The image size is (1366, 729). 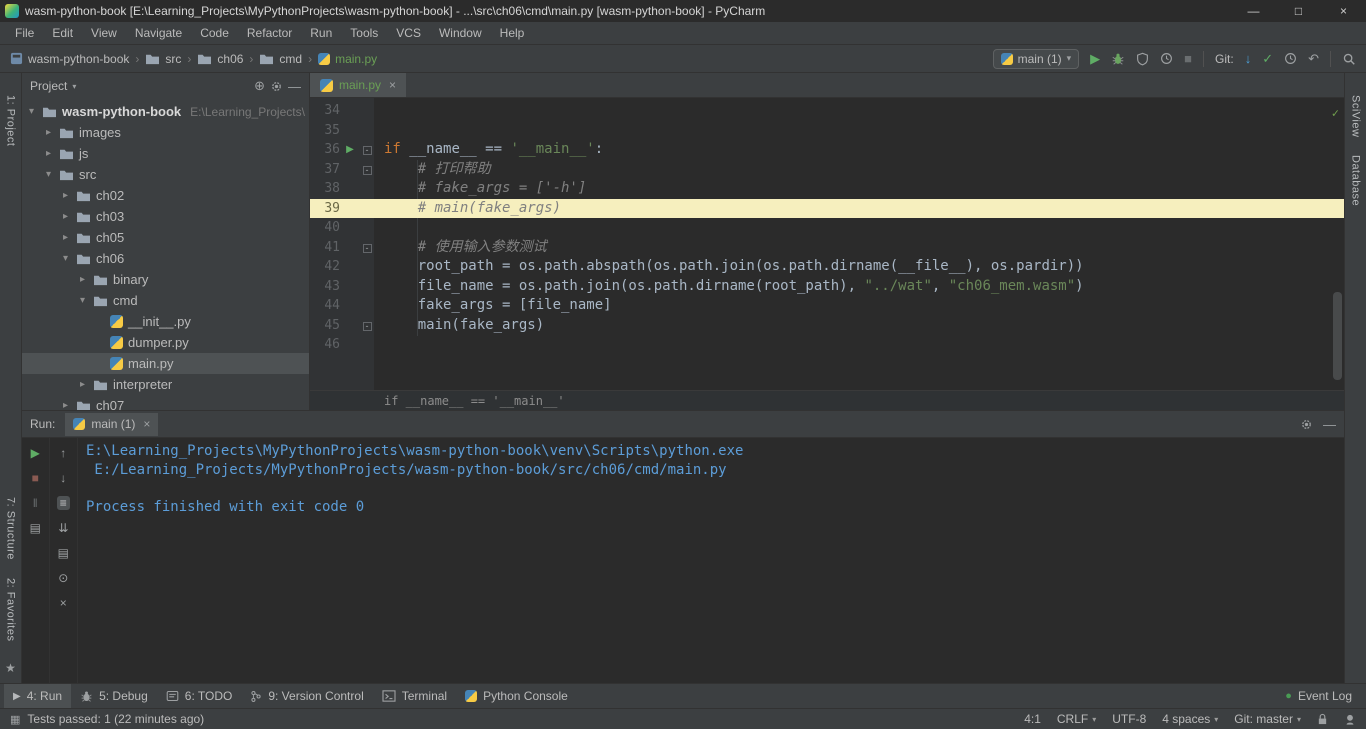 What do you see at coordinates (165, 279) in the screenshot?
I see `tree-item-binary: ▸ binary` at bounding box center [165, 279].